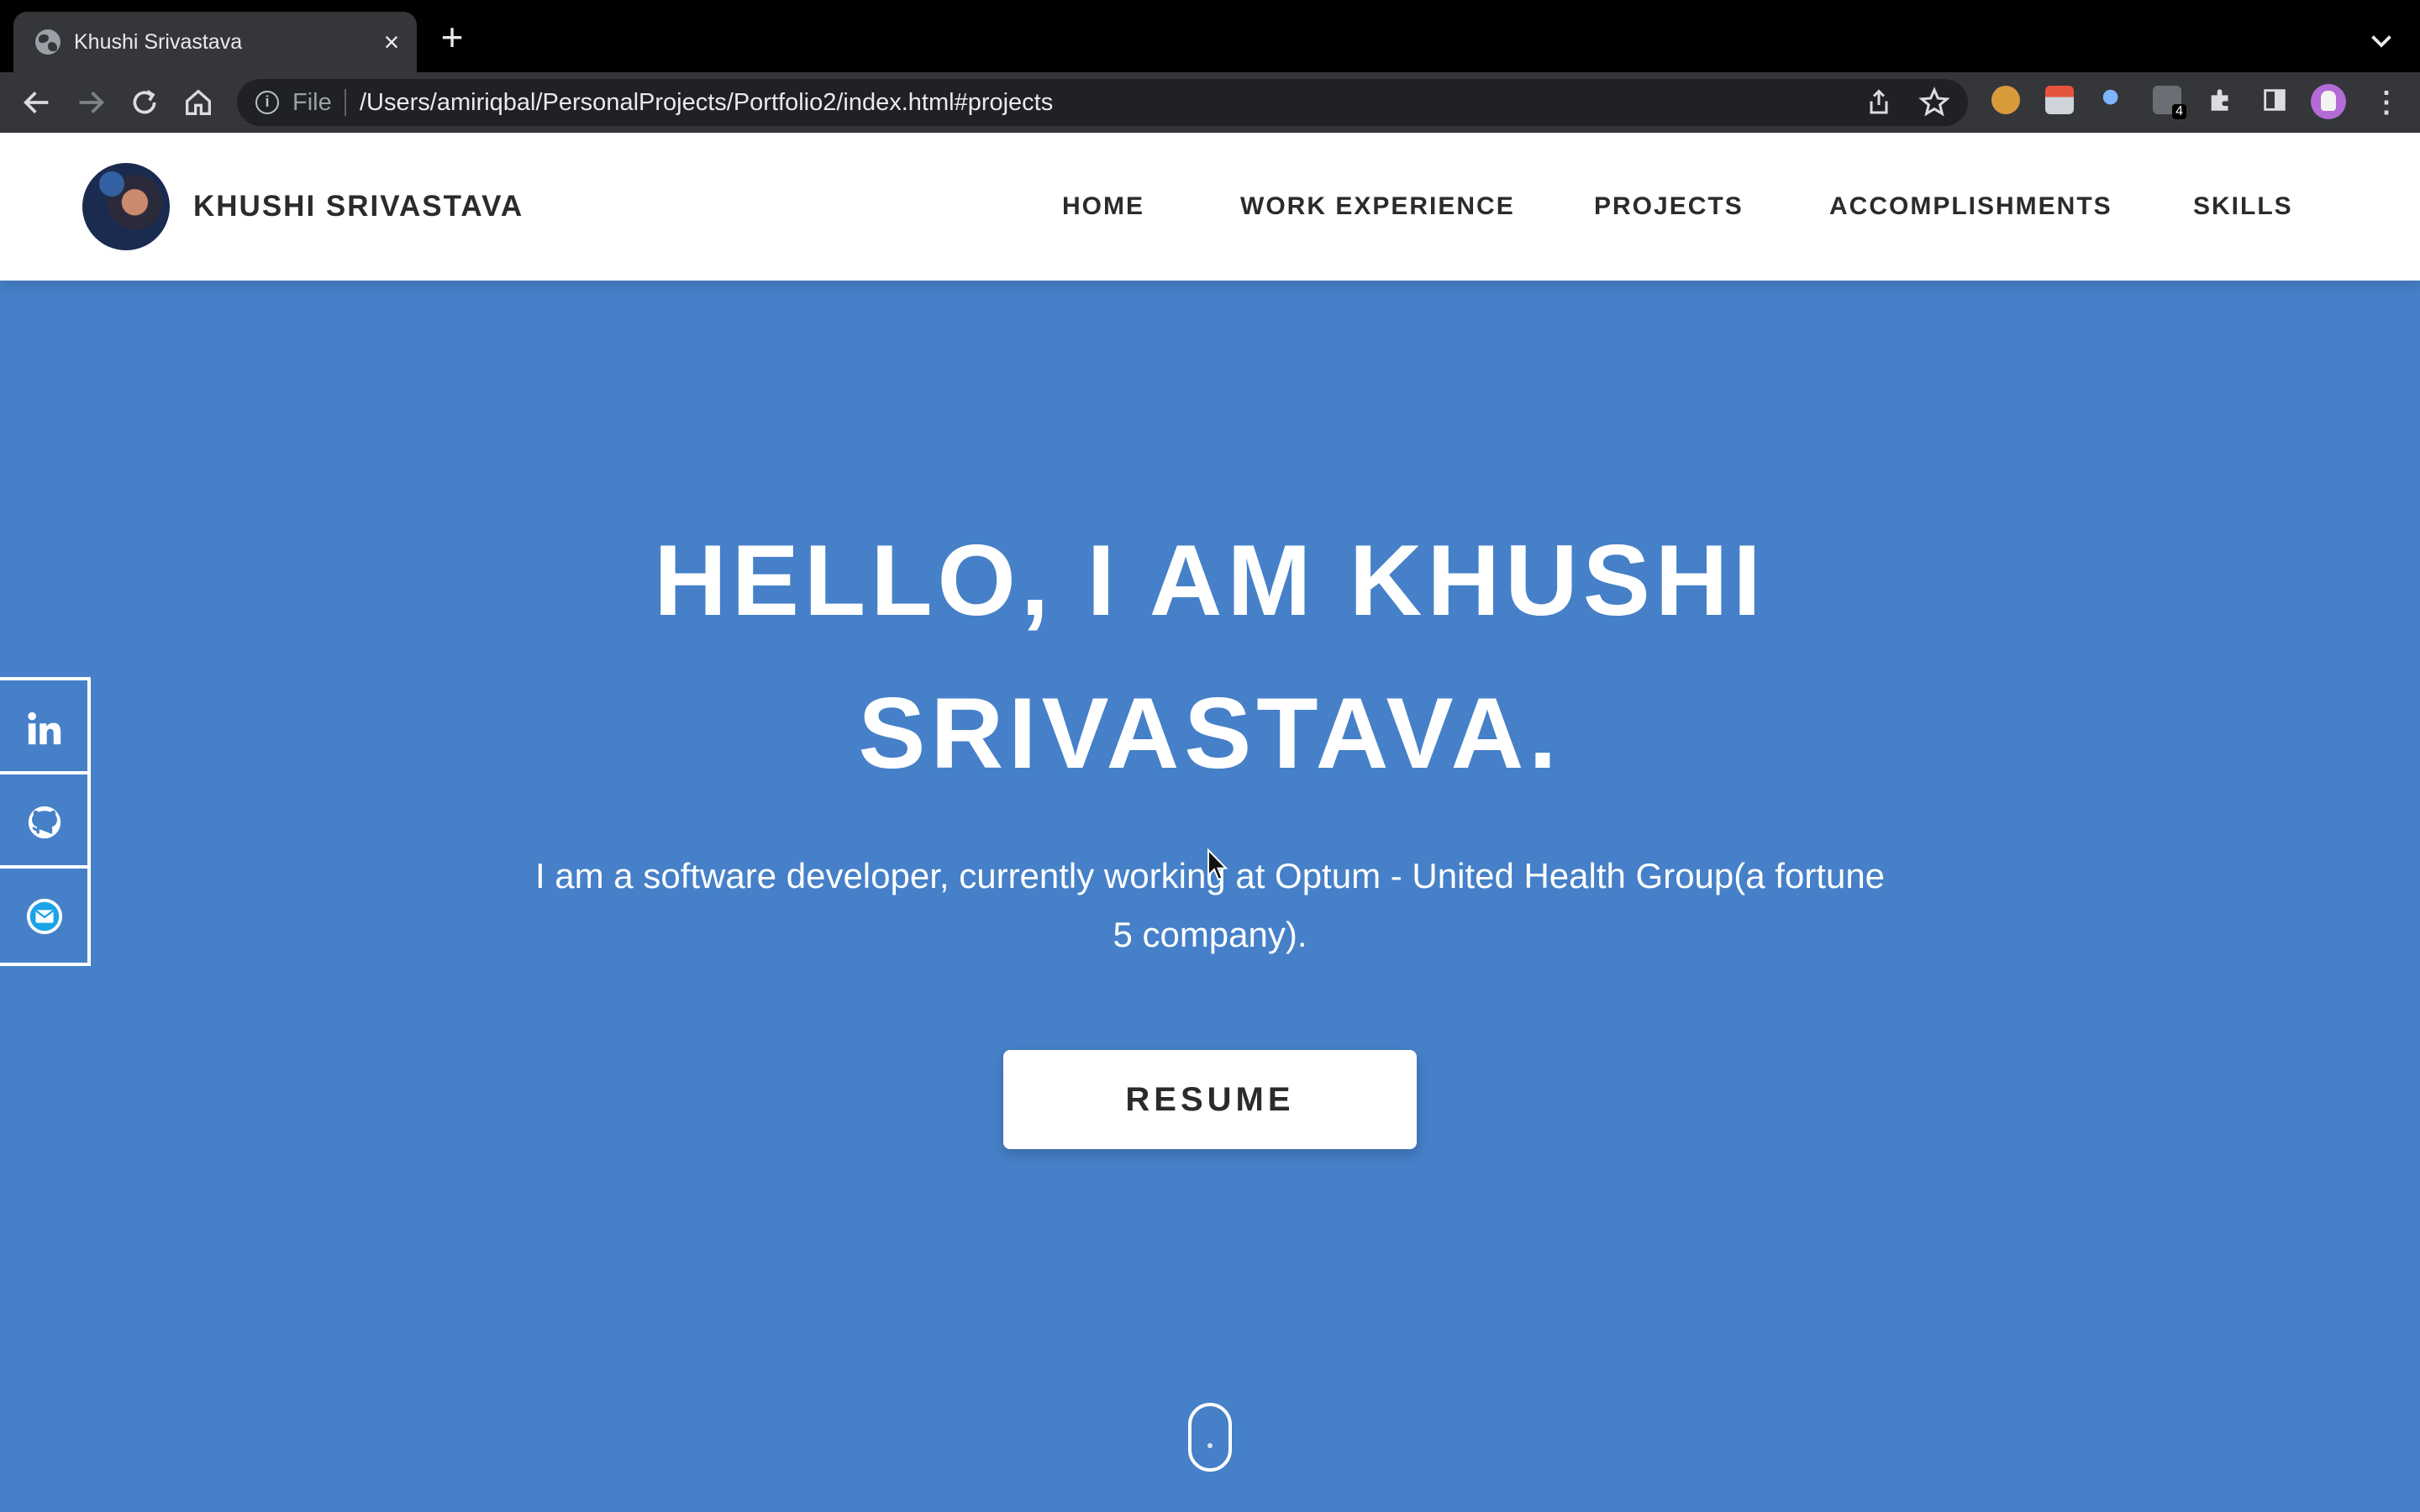 The height and width of the screenshot is (1512, 2420). What do you see at coordinates (199, 102) in the screenshot?
I see `home-icon` at bounding box center [199, 102].